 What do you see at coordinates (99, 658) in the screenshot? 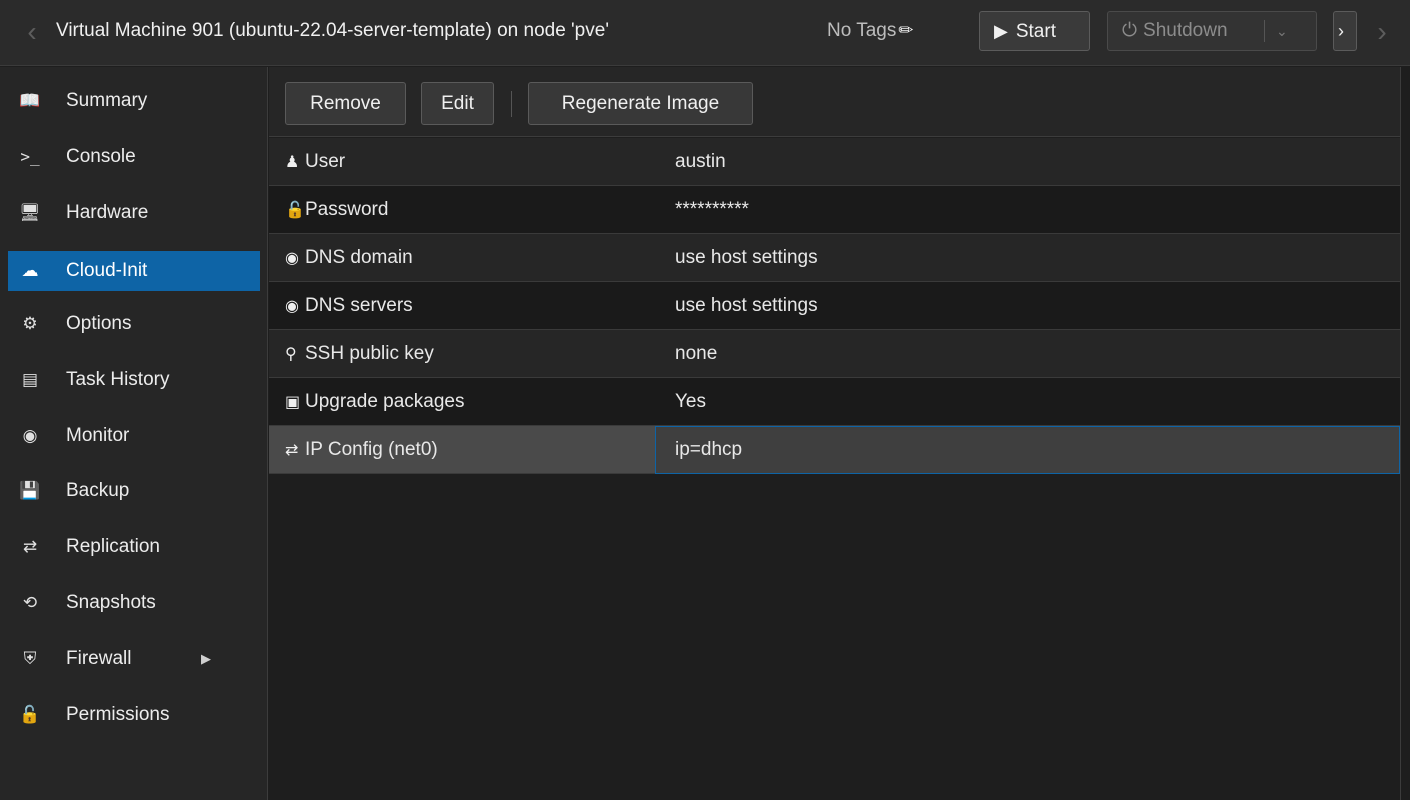
I see `sidebar-item-label: Firewall` at bounding box center [99, 658].